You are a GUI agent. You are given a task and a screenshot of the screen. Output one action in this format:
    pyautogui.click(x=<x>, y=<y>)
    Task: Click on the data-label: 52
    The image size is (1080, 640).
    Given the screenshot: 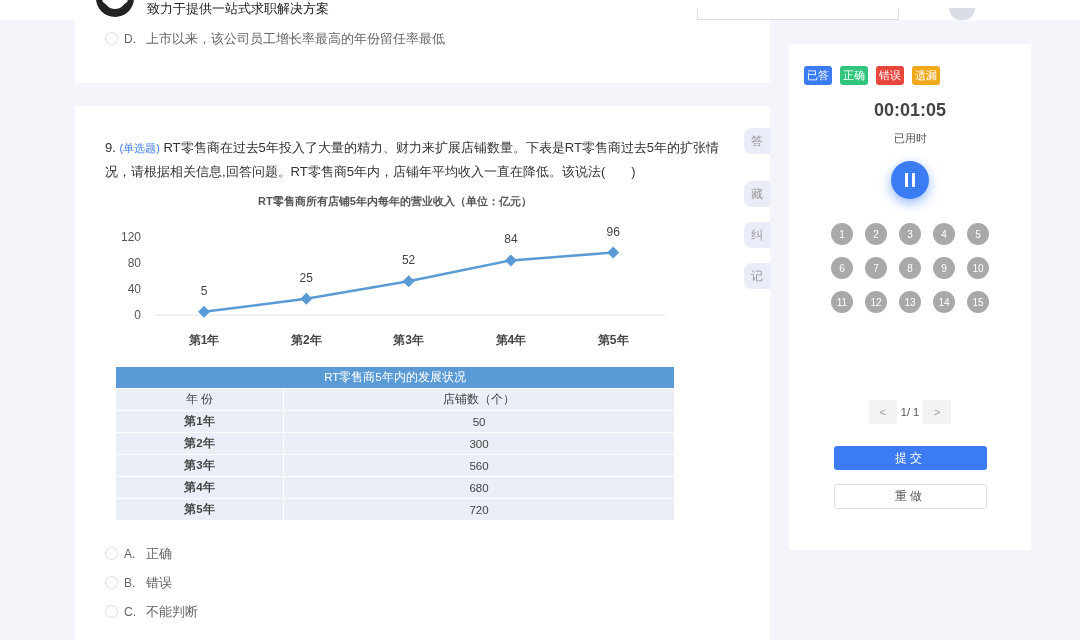 What is the action you would take?
    pyautogui.click(x=408, y=260)
    